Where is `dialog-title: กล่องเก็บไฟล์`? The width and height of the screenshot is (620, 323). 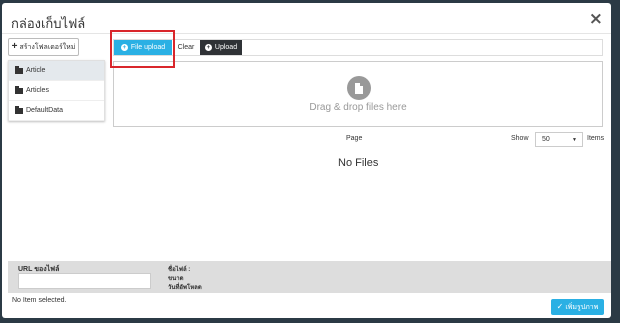
dialog-title: กล่องเก็บไฟล์ is located at coordinates (48, 23).